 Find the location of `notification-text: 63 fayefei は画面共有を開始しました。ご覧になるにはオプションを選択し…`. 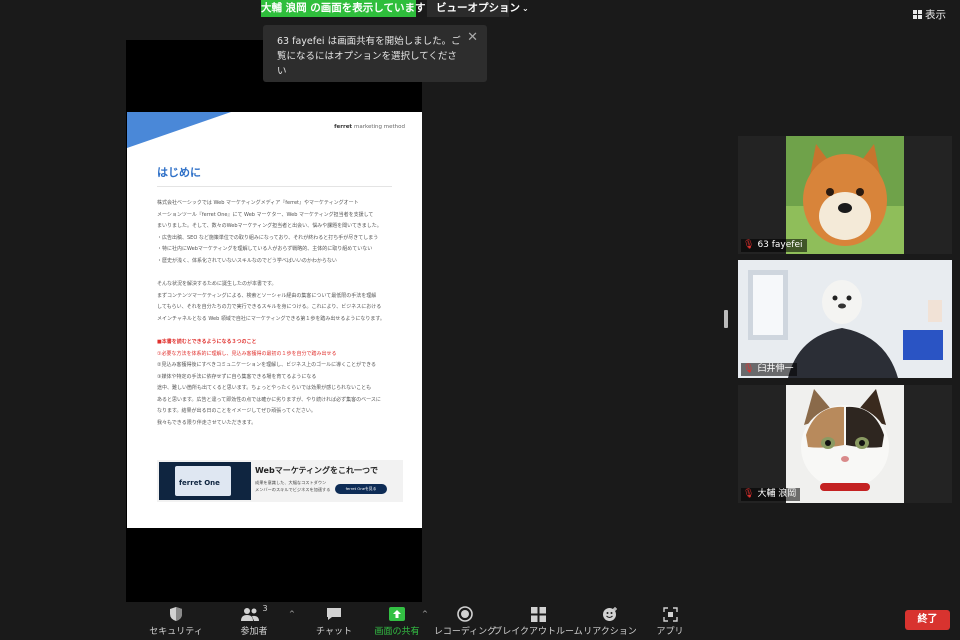

notification-text: 63 fayefei は画面共有を開始しました。ご覧になるにはオプションを選択し… is located at coordinates (369, 56).